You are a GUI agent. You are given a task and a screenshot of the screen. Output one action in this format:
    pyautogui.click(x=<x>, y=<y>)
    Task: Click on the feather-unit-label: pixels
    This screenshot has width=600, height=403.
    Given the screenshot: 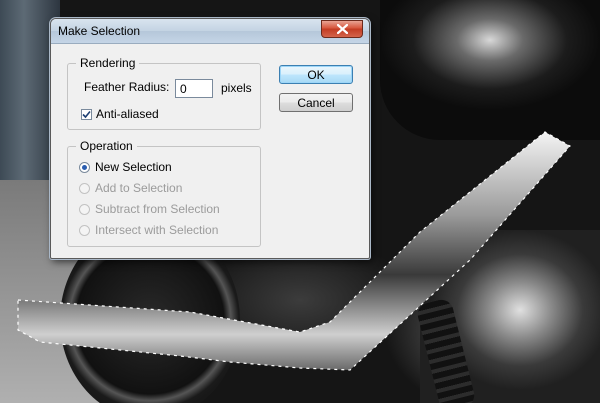 What is the action you would take?
    pyautogui.click(x=236, y=88)
    